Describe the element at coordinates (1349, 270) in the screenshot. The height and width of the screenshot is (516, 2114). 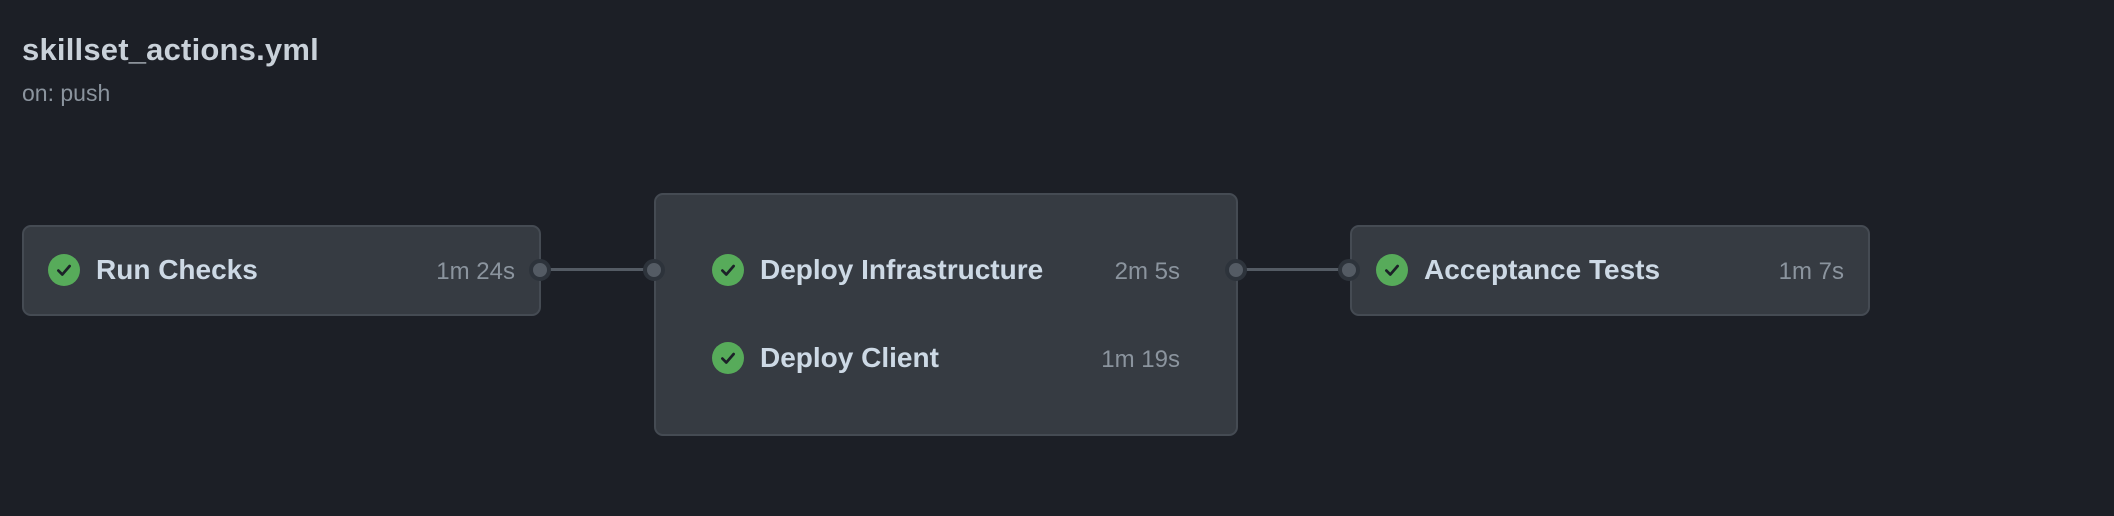
I see `input-port-acceptance-tests` at that location.